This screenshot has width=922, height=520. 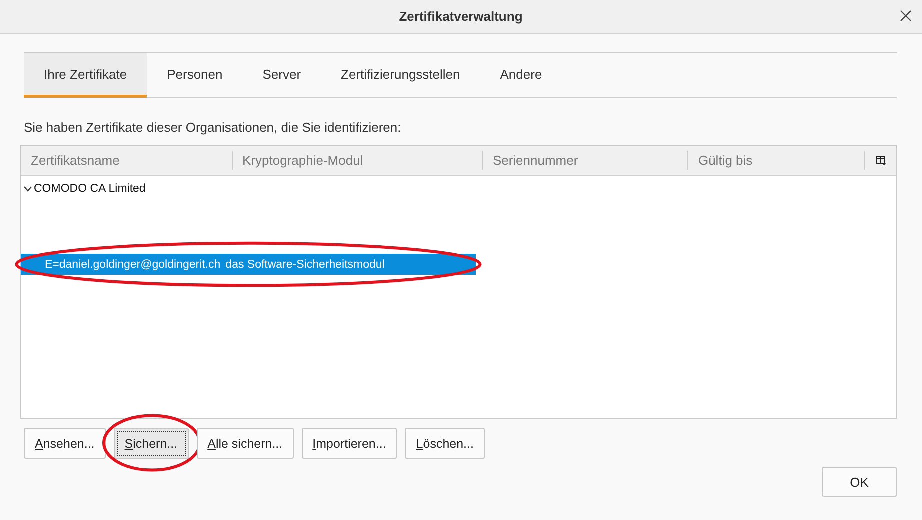 What do you see at coordinates (357, 160) in the screenshot?
I see `column-header: Kryptographie-Modul` at bounding box center [357, 160].